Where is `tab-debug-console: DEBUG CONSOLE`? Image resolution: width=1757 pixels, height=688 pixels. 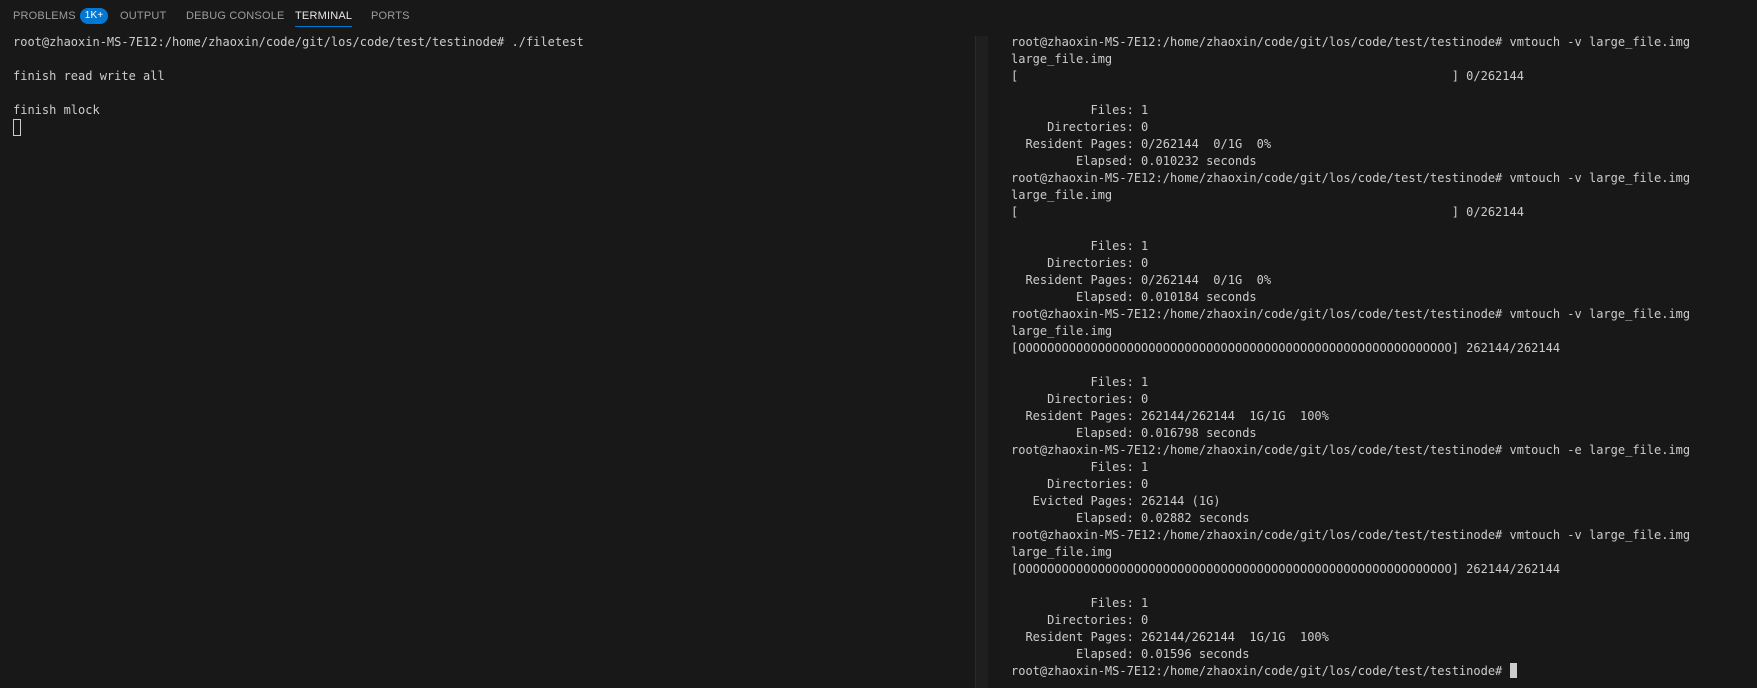
tab-debug-console: DEBUG CONSOLE is located at coordinates (235, 16).